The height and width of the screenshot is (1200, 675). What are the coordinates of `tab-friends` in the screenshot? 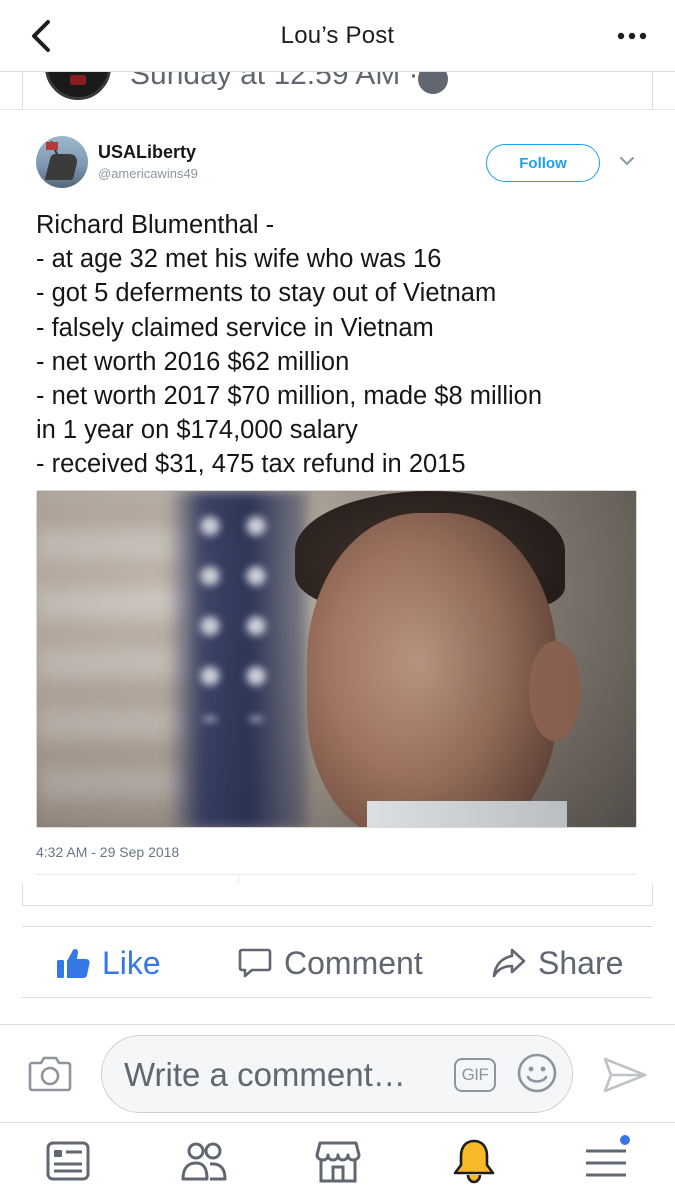 It's located at (204, 1161).